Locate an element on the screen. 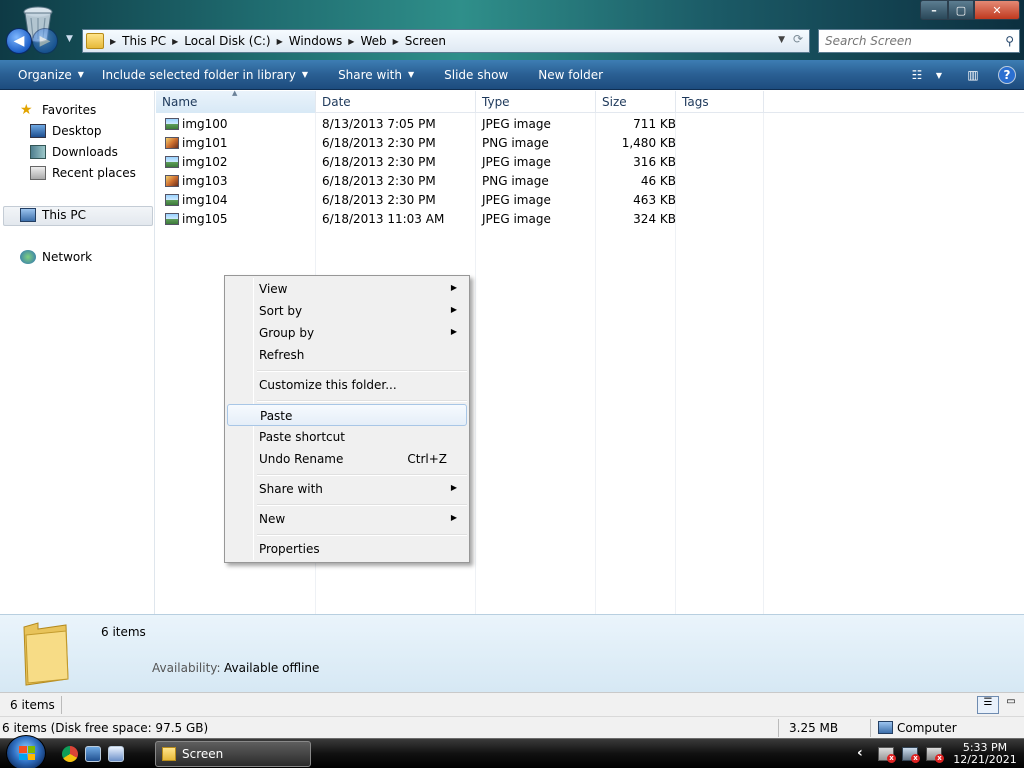  window-controls: – ▢ ✕ is located at coordinates (970, 10).